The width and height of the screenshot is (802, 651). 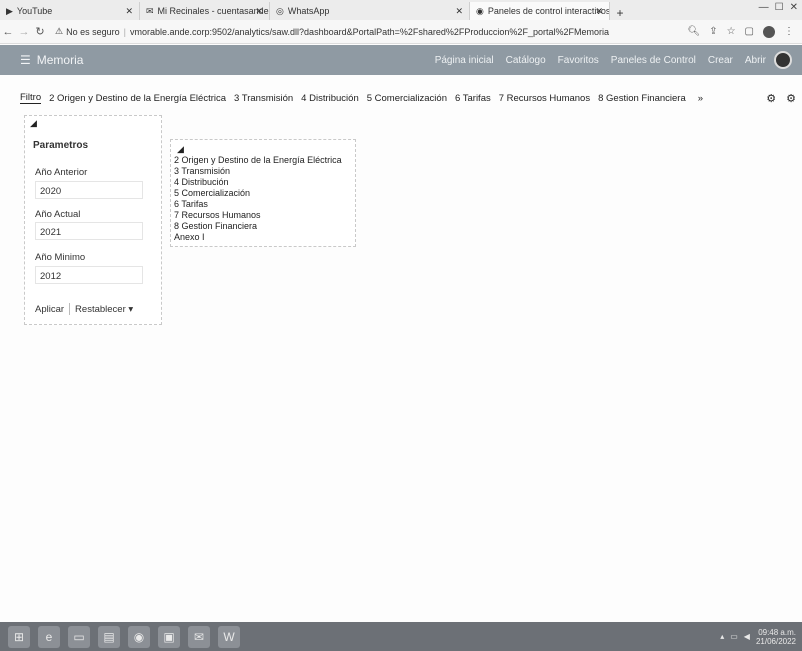 What do you see at coordinates (93, 31) in the screenshot?
I see `security-label: No es seguro` at bounding box center [93, 31].